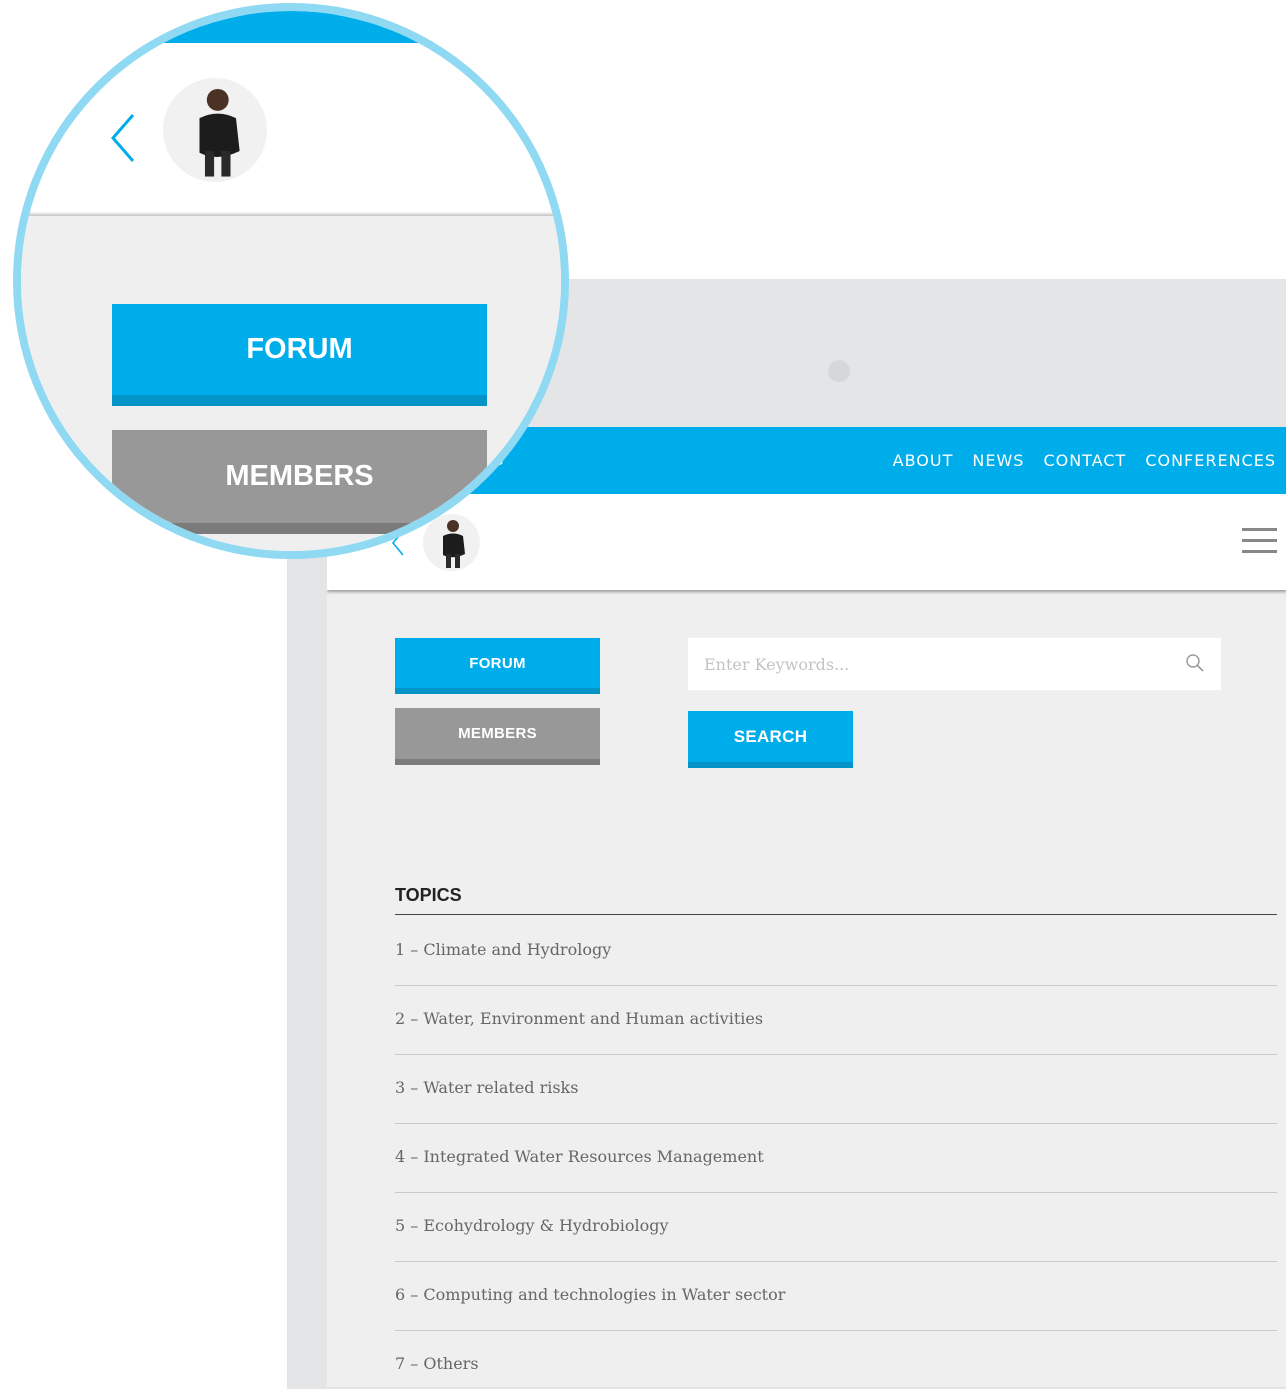 This screenshot has width=1286, height=1389. I want to click on magnified-forum-button: FORUM, so click(299, 355).